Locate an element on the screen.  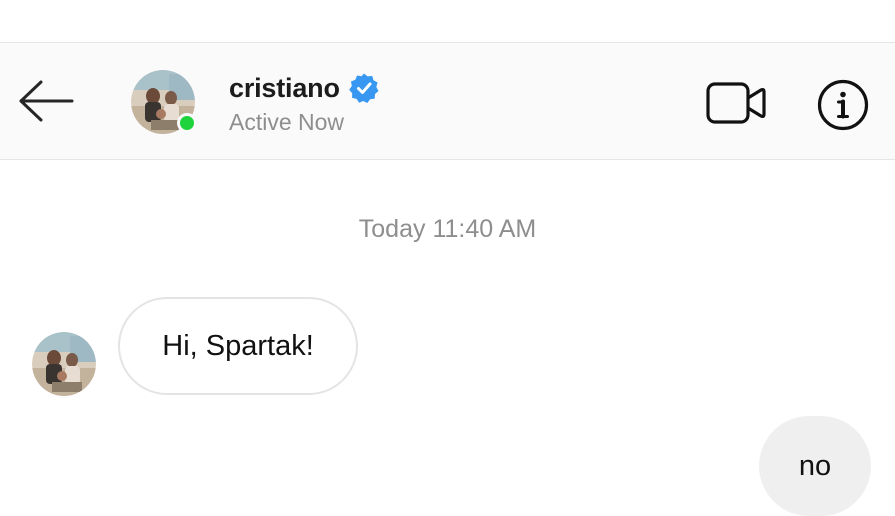
outgoing-message-bubble: no is located at coordinates (815, 466).